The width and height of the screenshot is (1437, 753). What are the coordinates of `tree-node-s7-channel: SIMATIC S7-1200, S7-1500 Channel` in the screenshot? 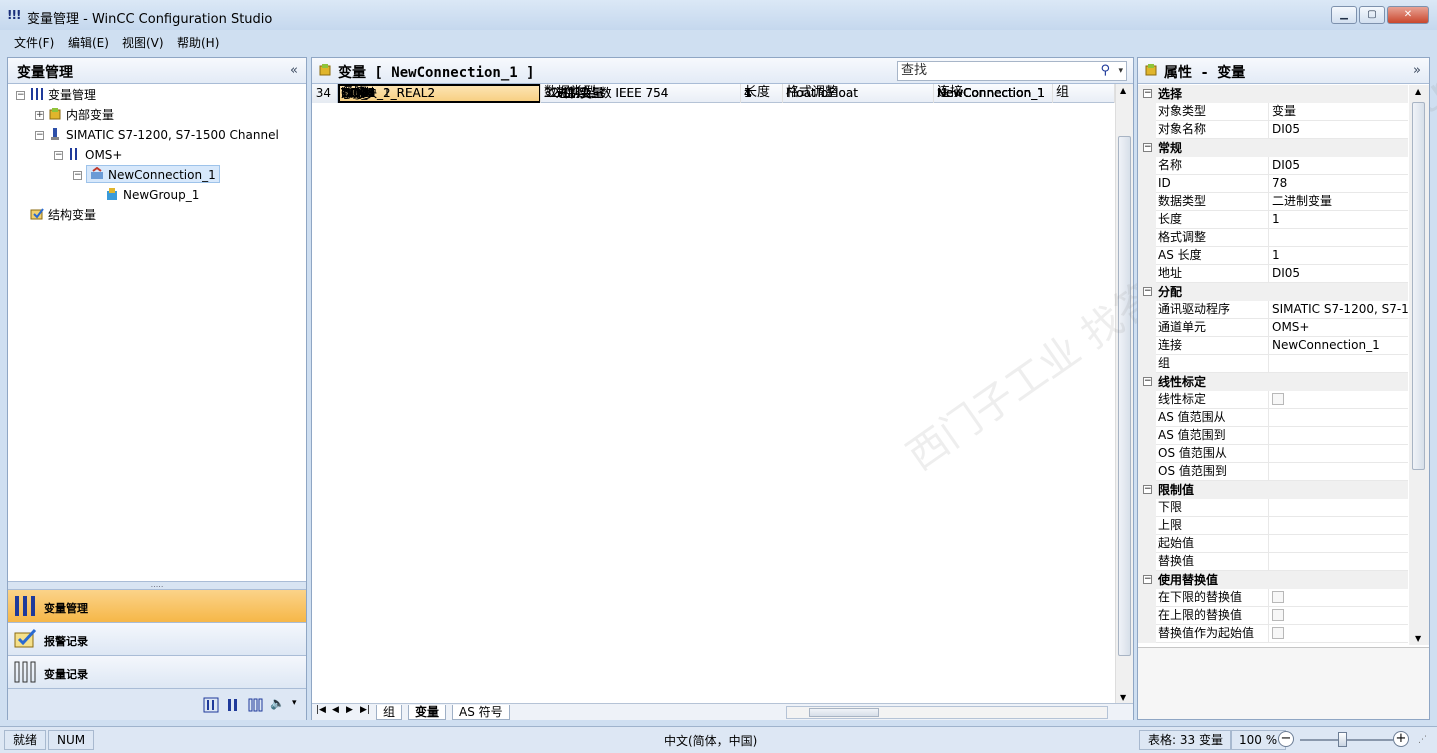 It's located at (163, 135).